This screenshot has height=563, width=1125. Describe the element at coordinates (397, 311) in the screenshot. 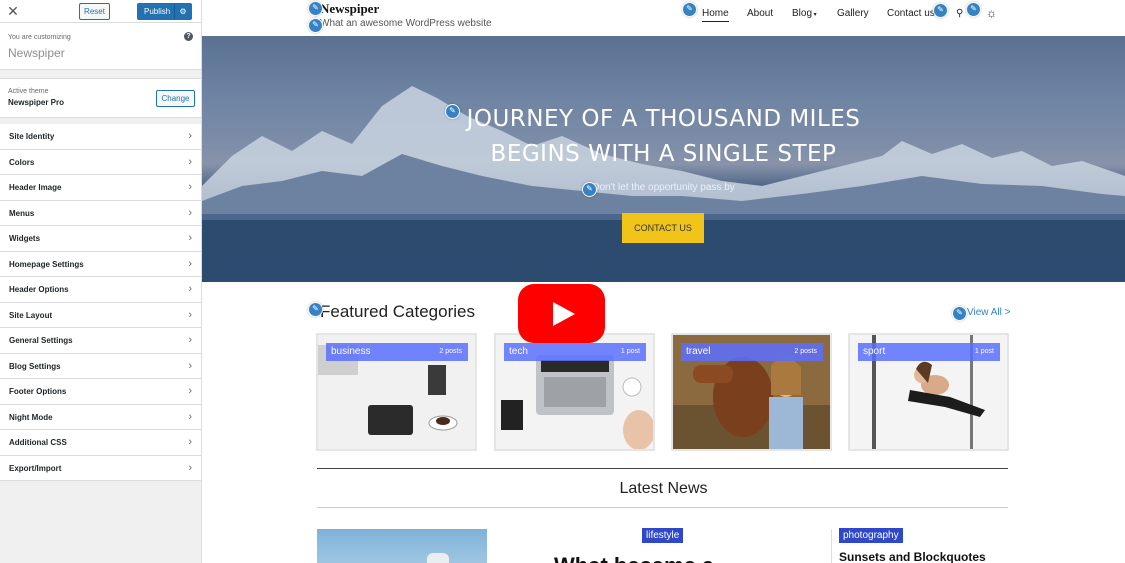

I see `featured-categories-heading: Featured Categories` at that location.